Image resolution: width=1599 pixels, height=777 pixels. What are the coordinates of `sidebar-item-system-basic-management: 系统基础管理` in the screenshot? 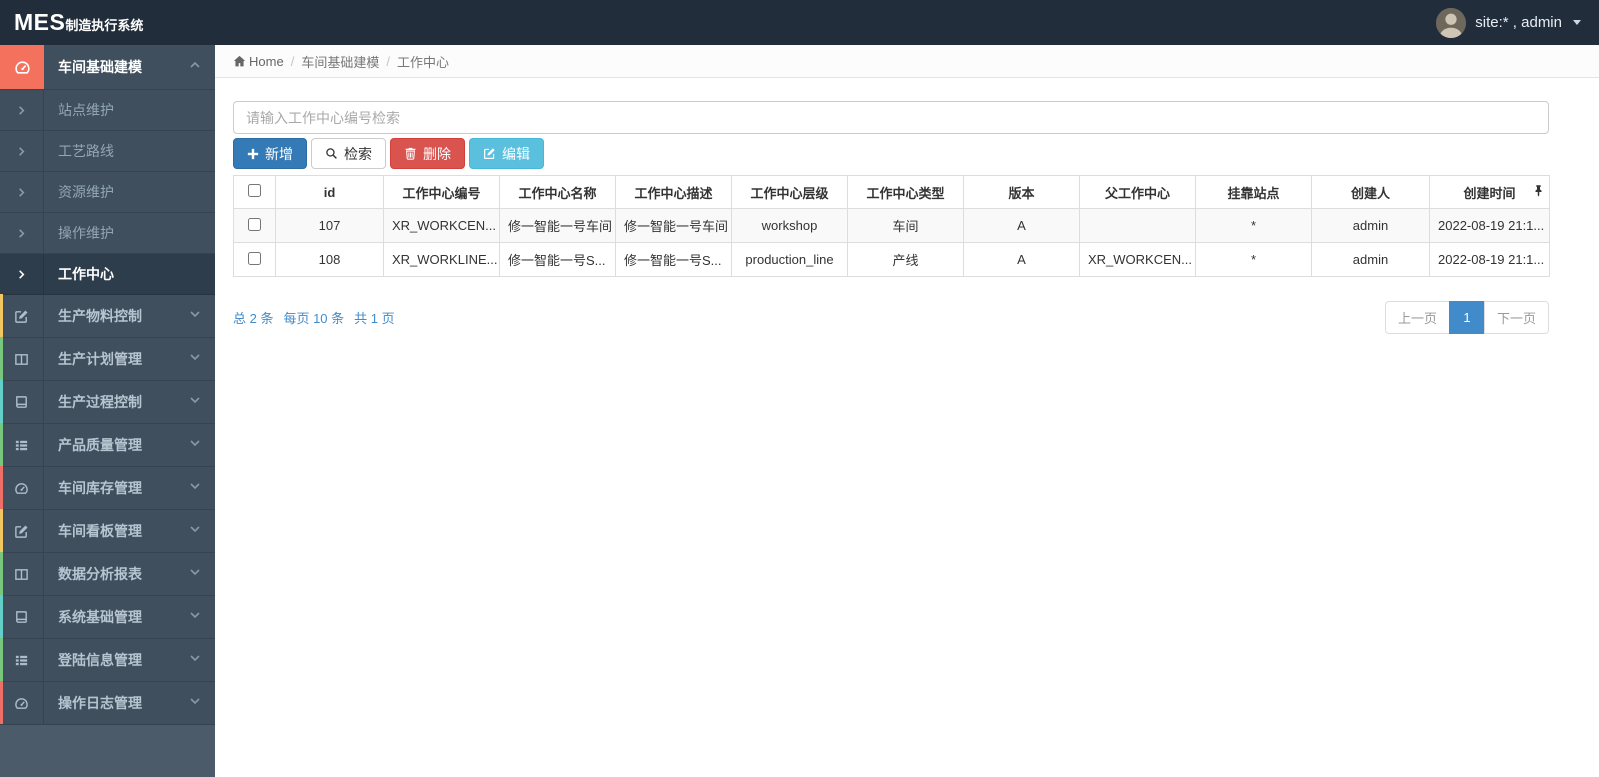 It's located at (107, 617).